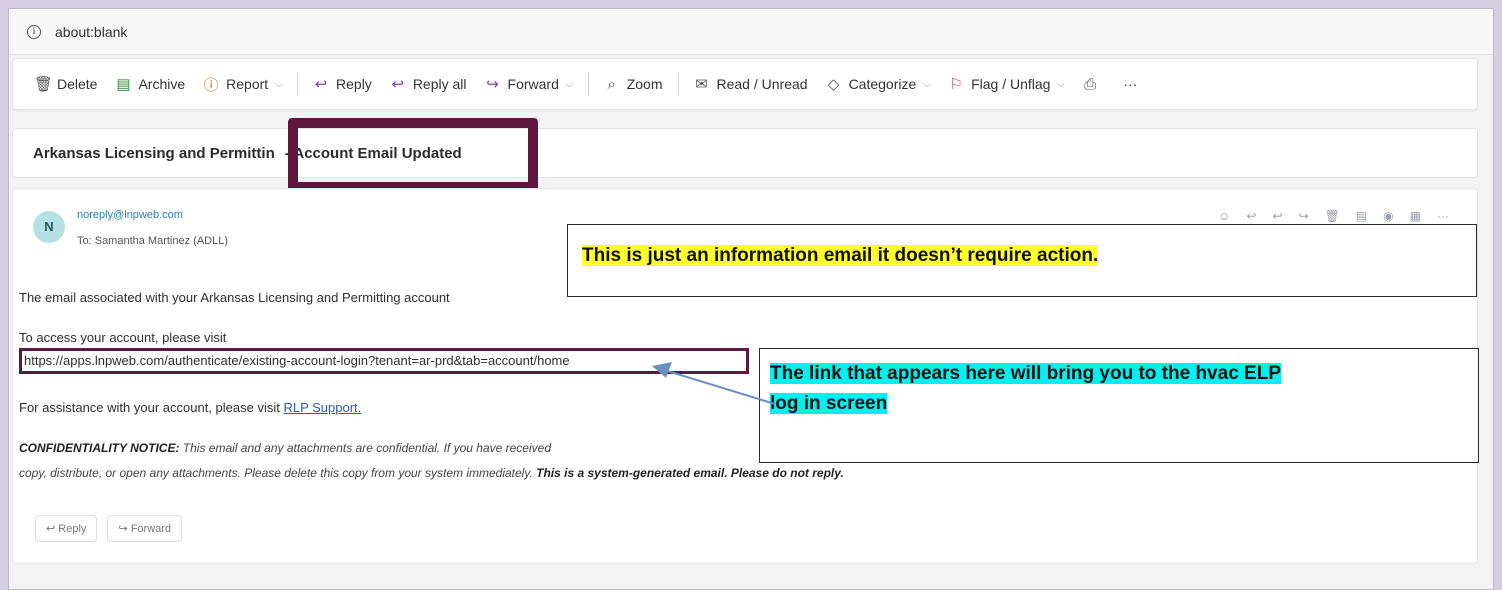  I want to click on forward-button: ↪ Forward ⌵, so click(529, 84).